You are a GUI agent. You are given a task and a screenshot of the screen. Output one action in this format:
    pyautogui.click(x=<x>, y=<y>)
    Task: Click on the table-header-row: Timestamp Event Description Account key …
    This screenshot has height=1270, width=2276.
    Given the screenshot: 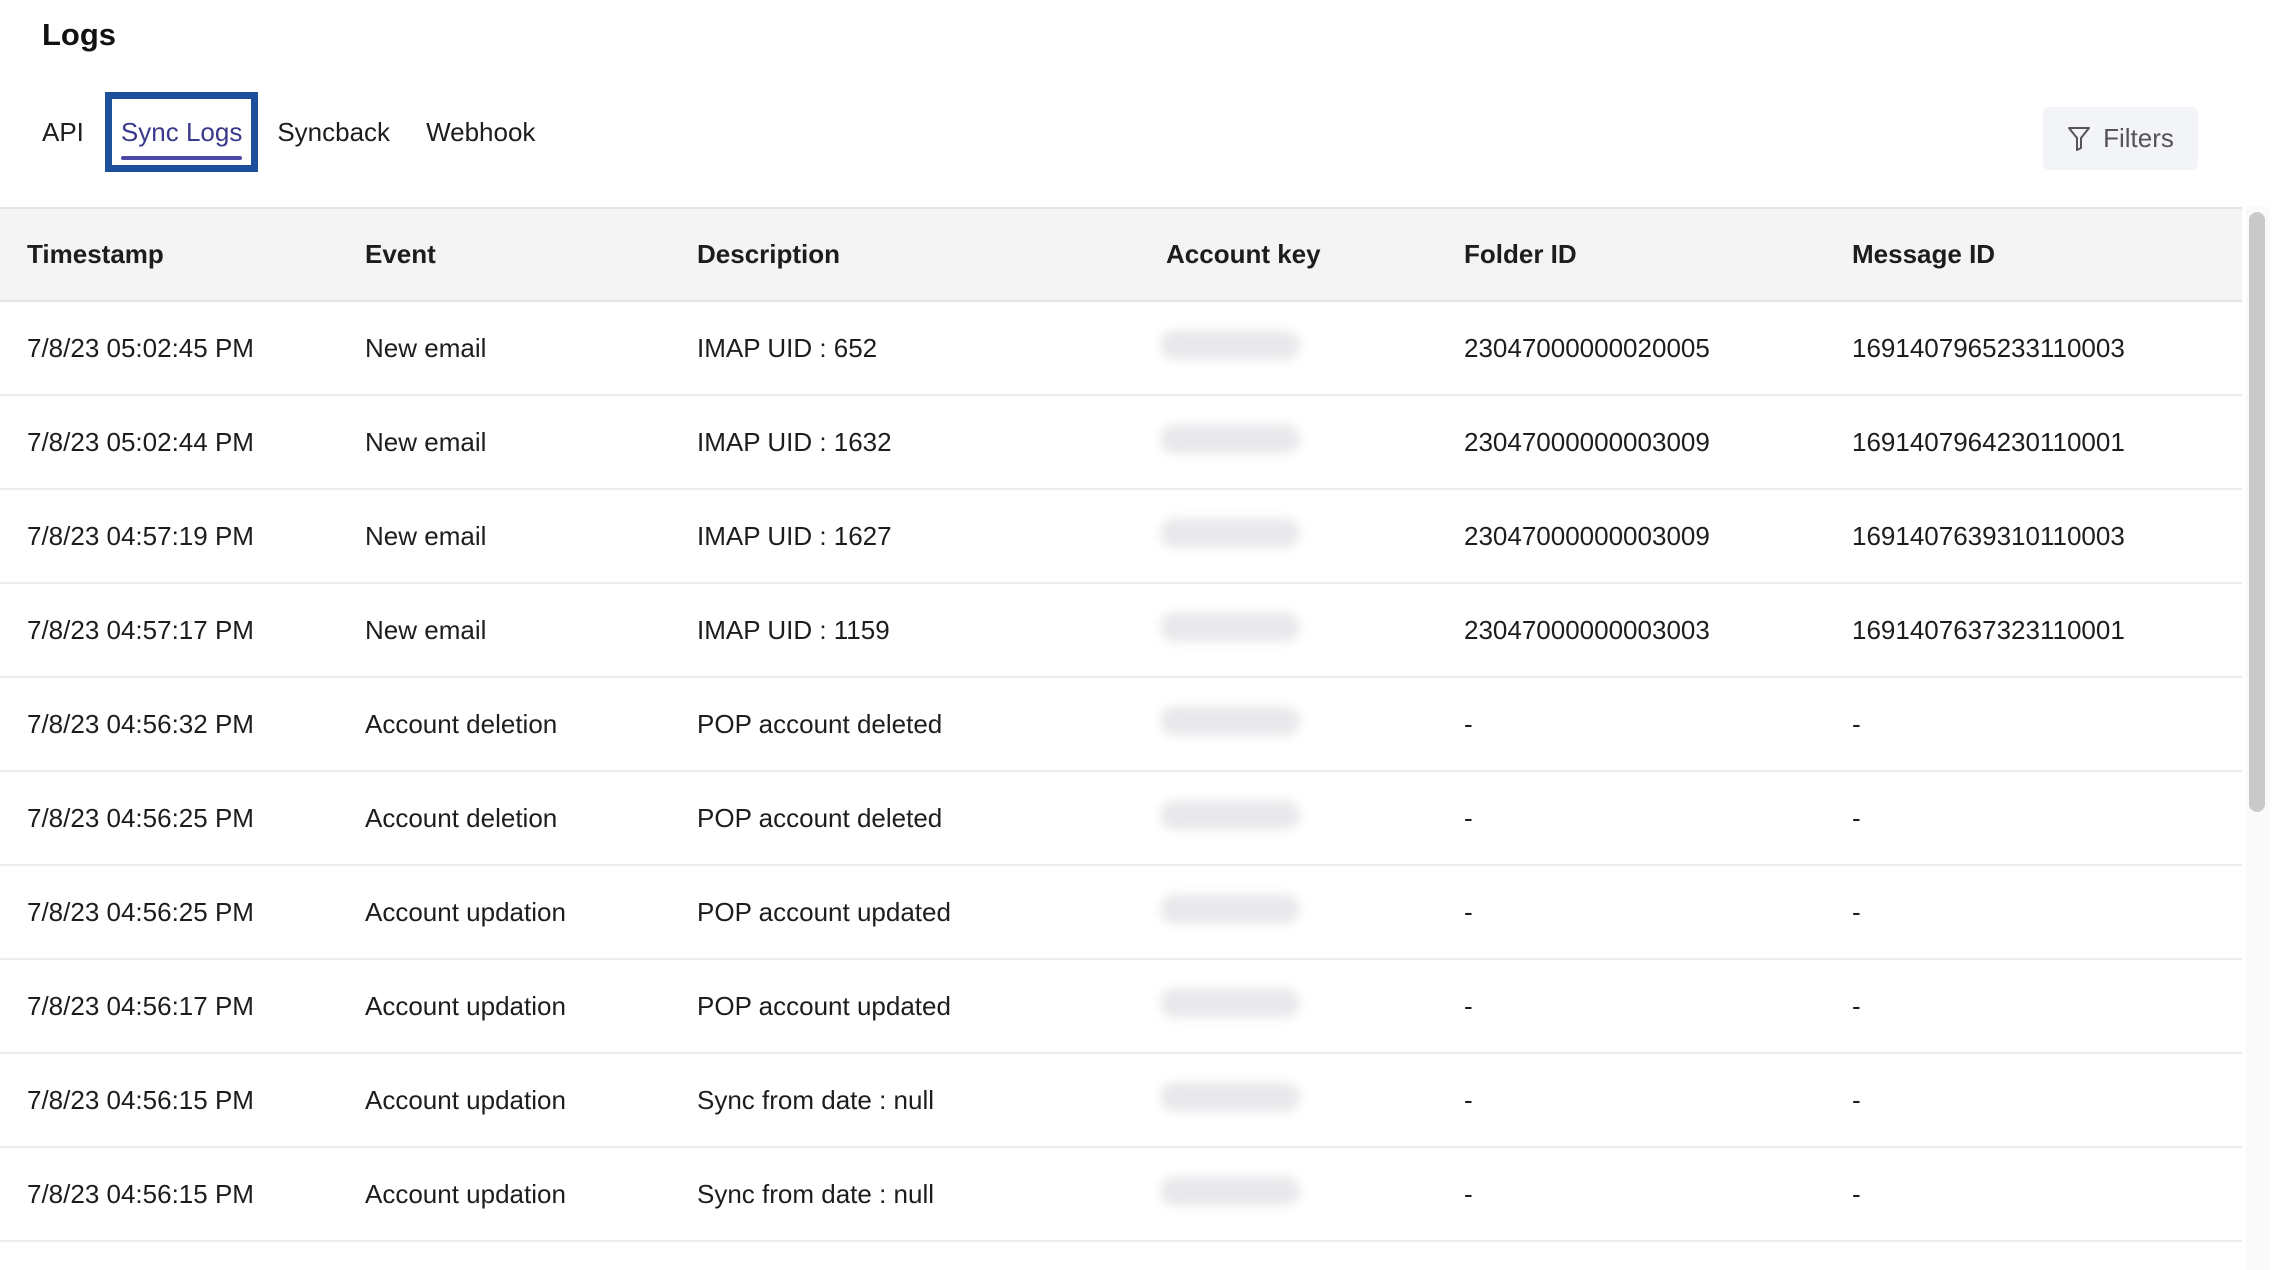 What is the action you would take?
    pyautogui.click(x=1121, y=254)
    